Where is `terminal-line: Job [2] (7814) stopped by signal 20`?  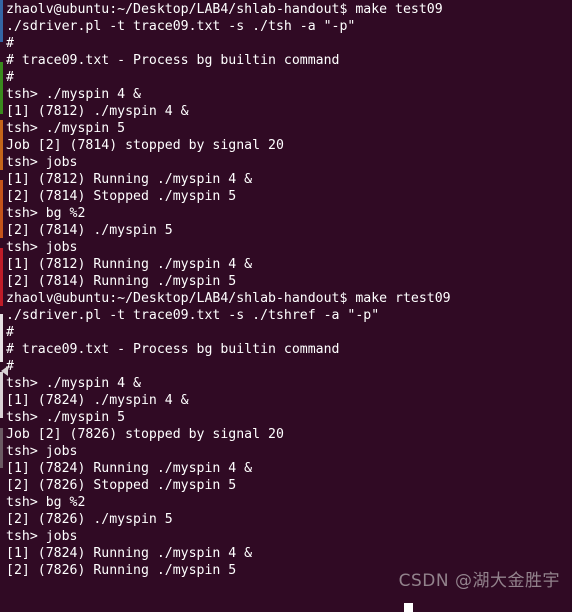
terminal-line: Job [2] (7814) stopped by signal 20 is located at coordinates (145, 145).